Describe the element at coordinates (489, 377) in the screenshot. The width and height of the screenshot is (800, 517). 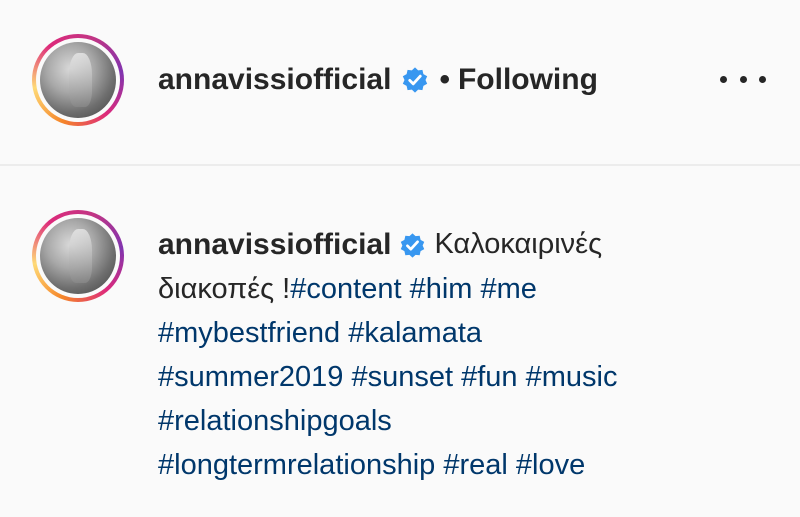
I see `hashtag-link: #fun` at that location.